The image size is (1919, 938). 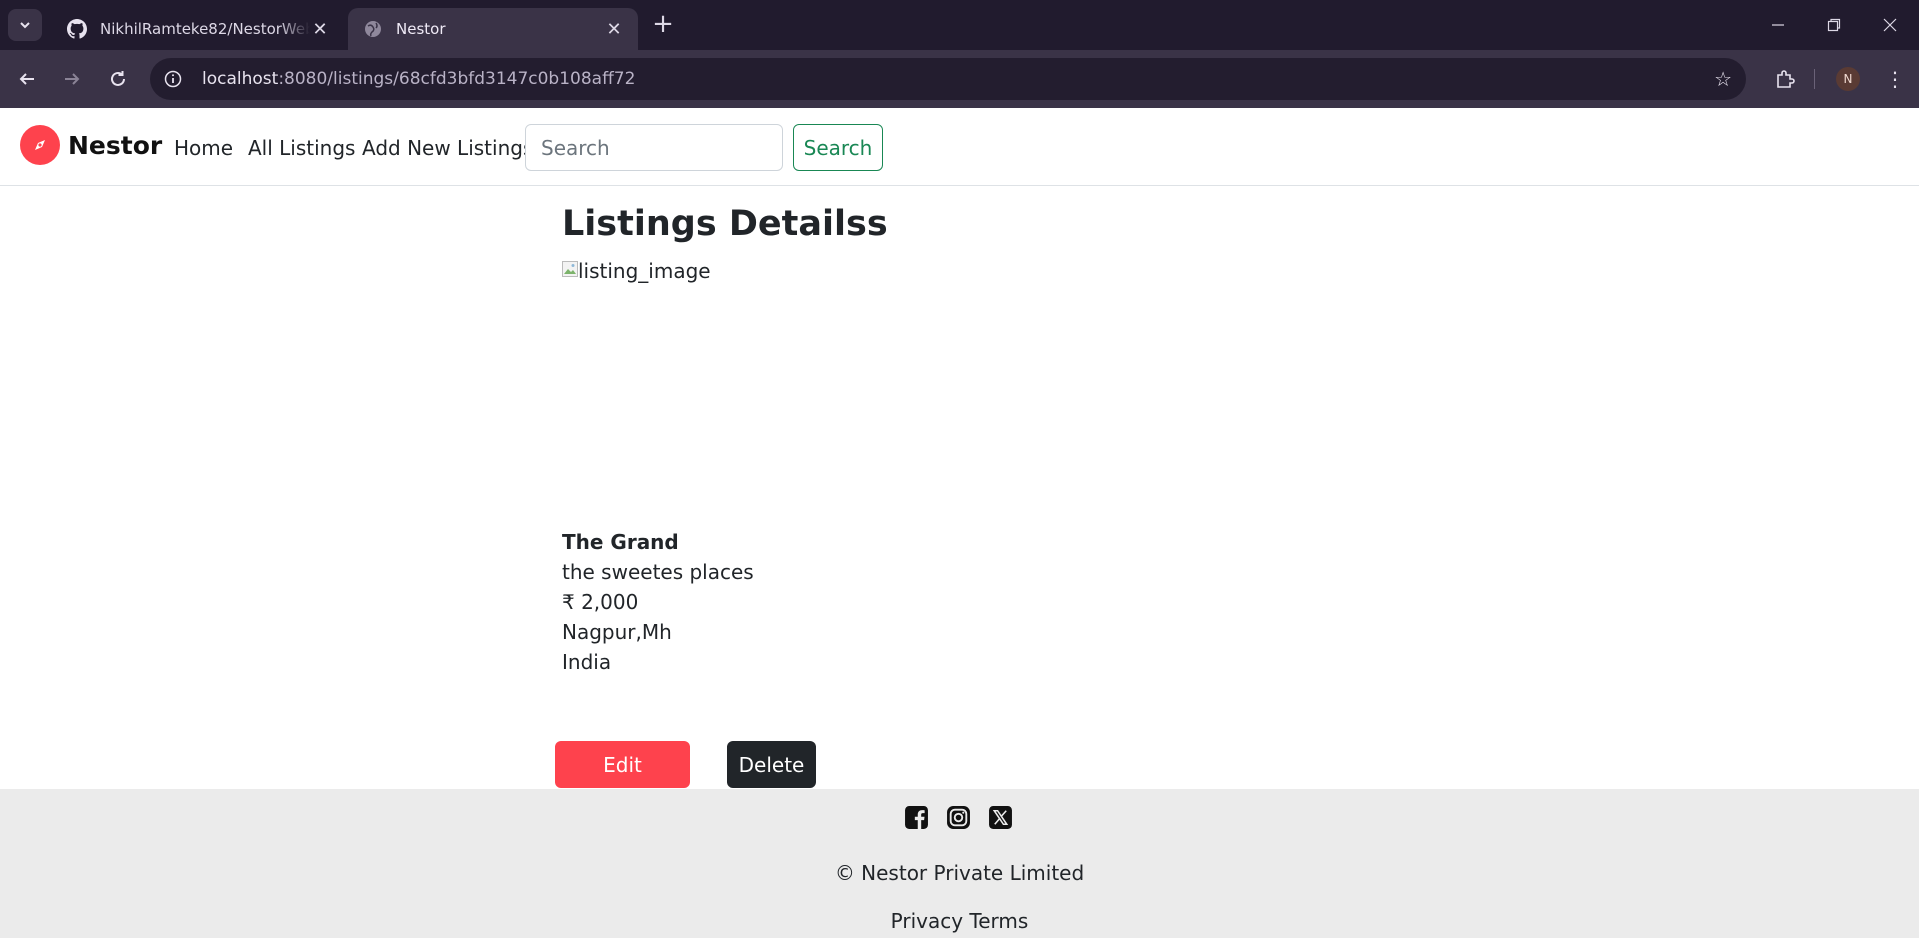 I want to click on copyright-text: © Nestor Private Limited, so click(x=959, y=873).